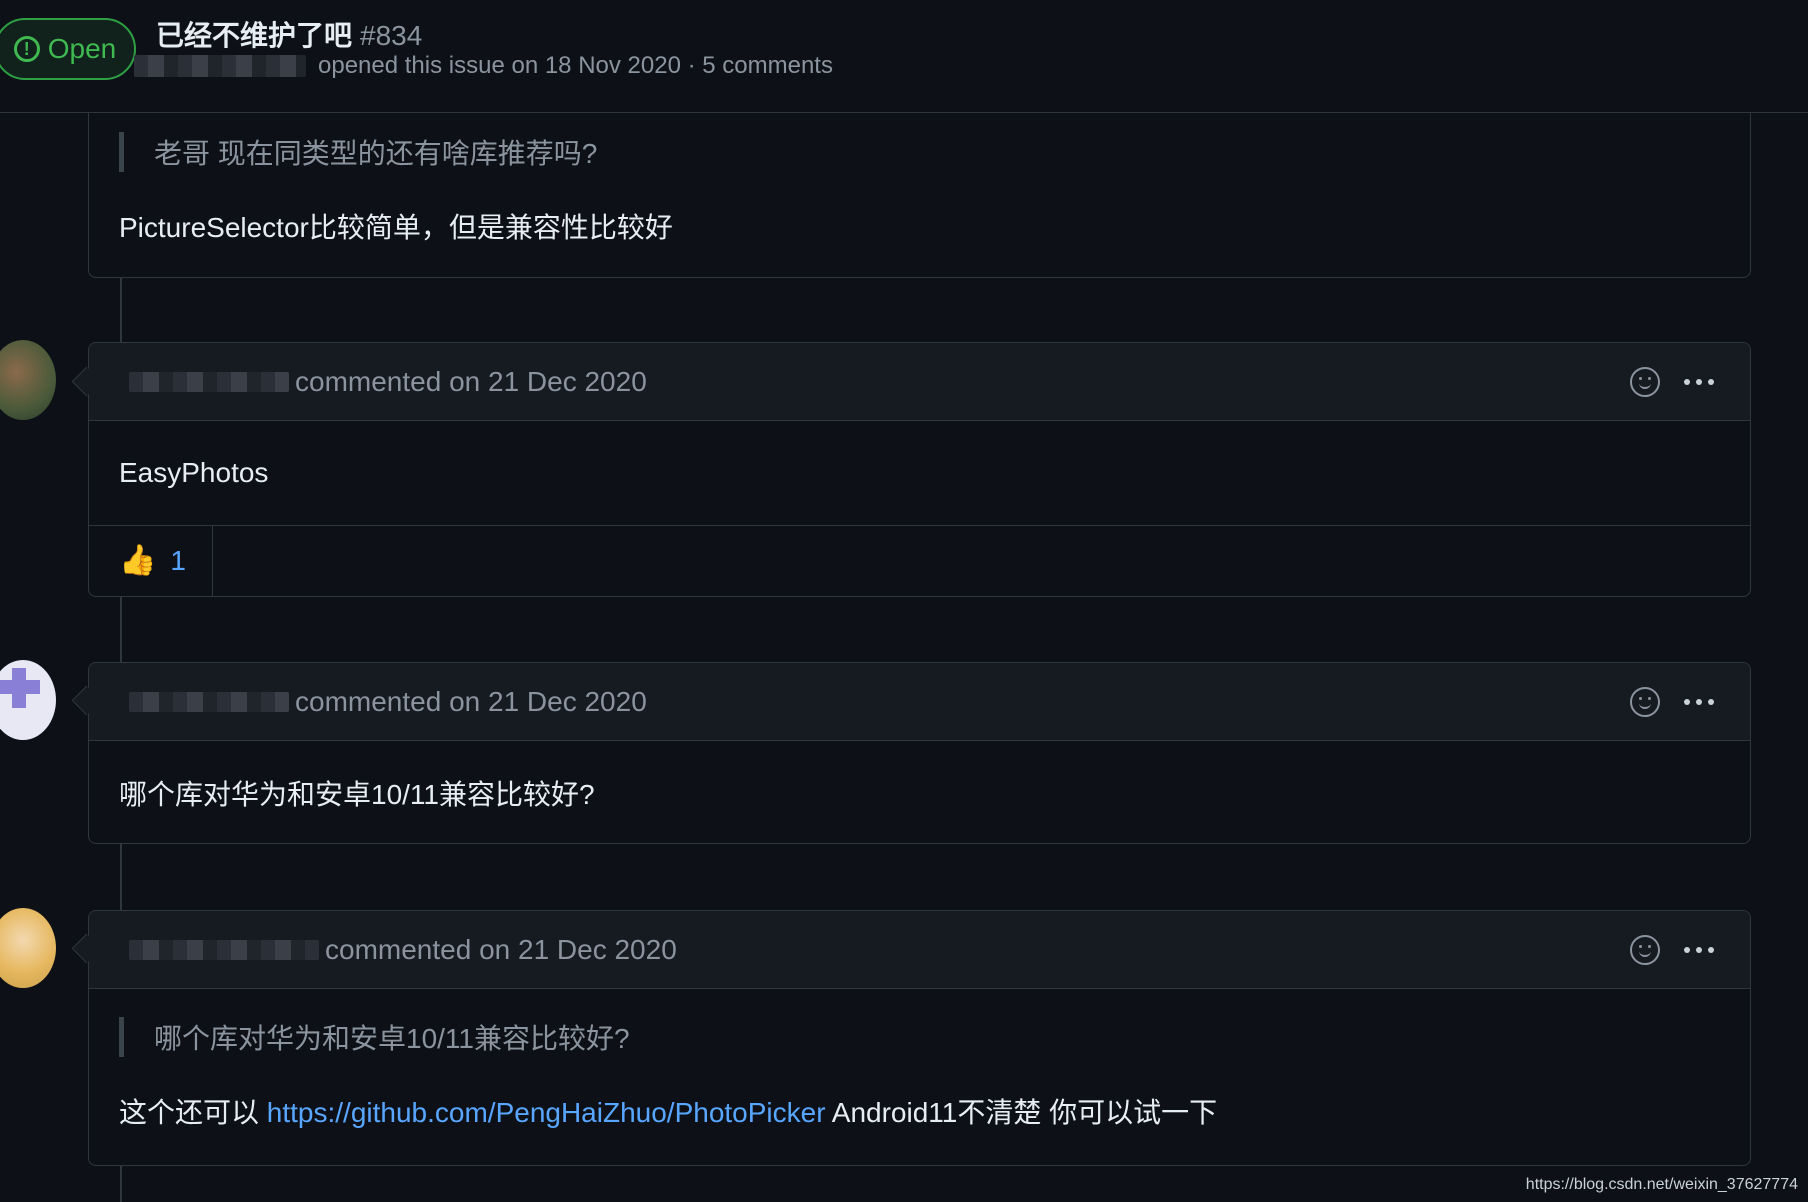 Image resolution: width=1808 pixels, height=1202 pixels. I want to click on issue-title: 已经不维护了吧 #834, so click(289, 34).